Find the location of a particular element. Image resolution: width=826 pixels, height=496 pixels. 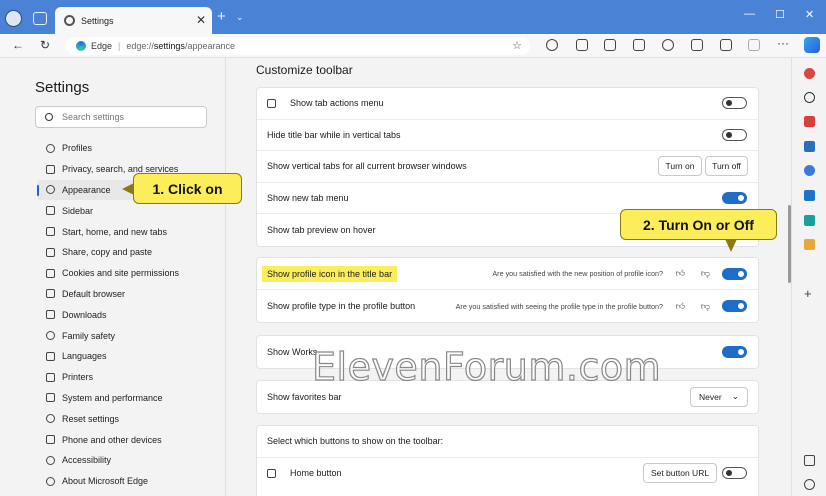

collections-icon is located at coordinates (639, 45).